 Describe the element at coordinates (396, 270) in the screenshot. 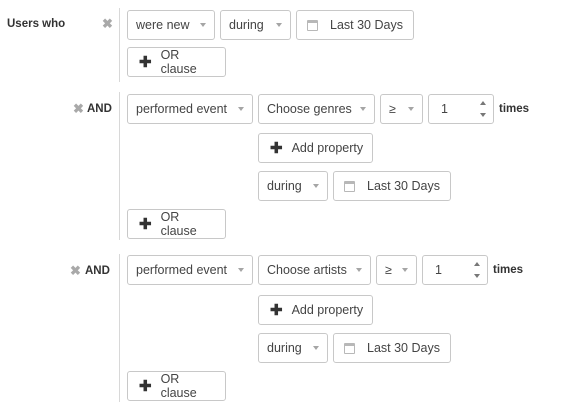

I see `condition-3-comparator-dropdown: ≥` at that location.